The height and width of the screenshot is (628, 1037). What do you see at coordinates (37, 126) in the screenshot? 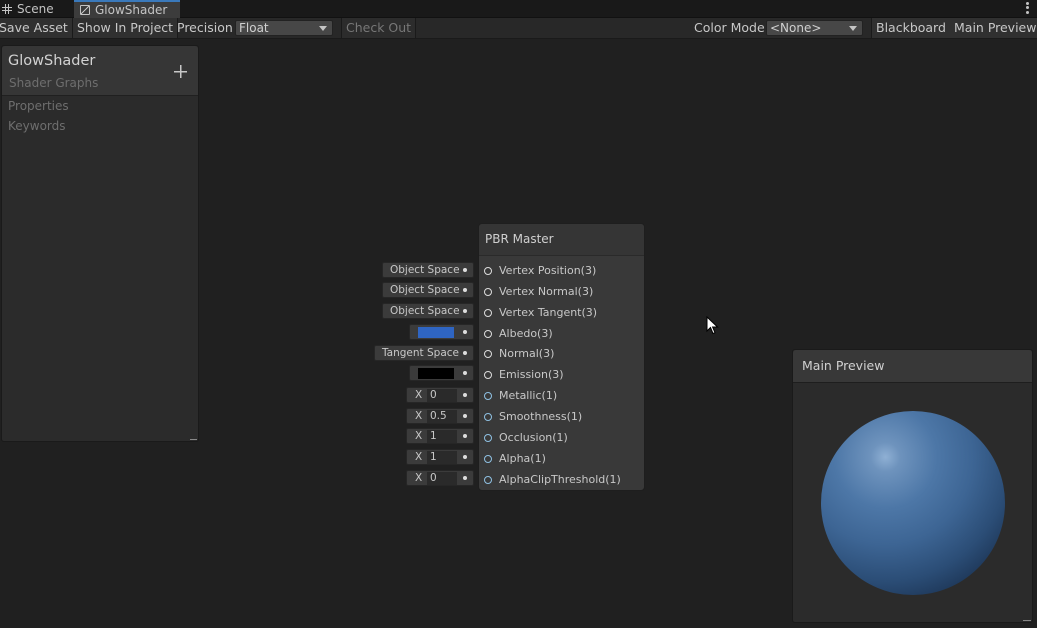
I see `keywords-section: Keywords` at bounding box center [37, 126].